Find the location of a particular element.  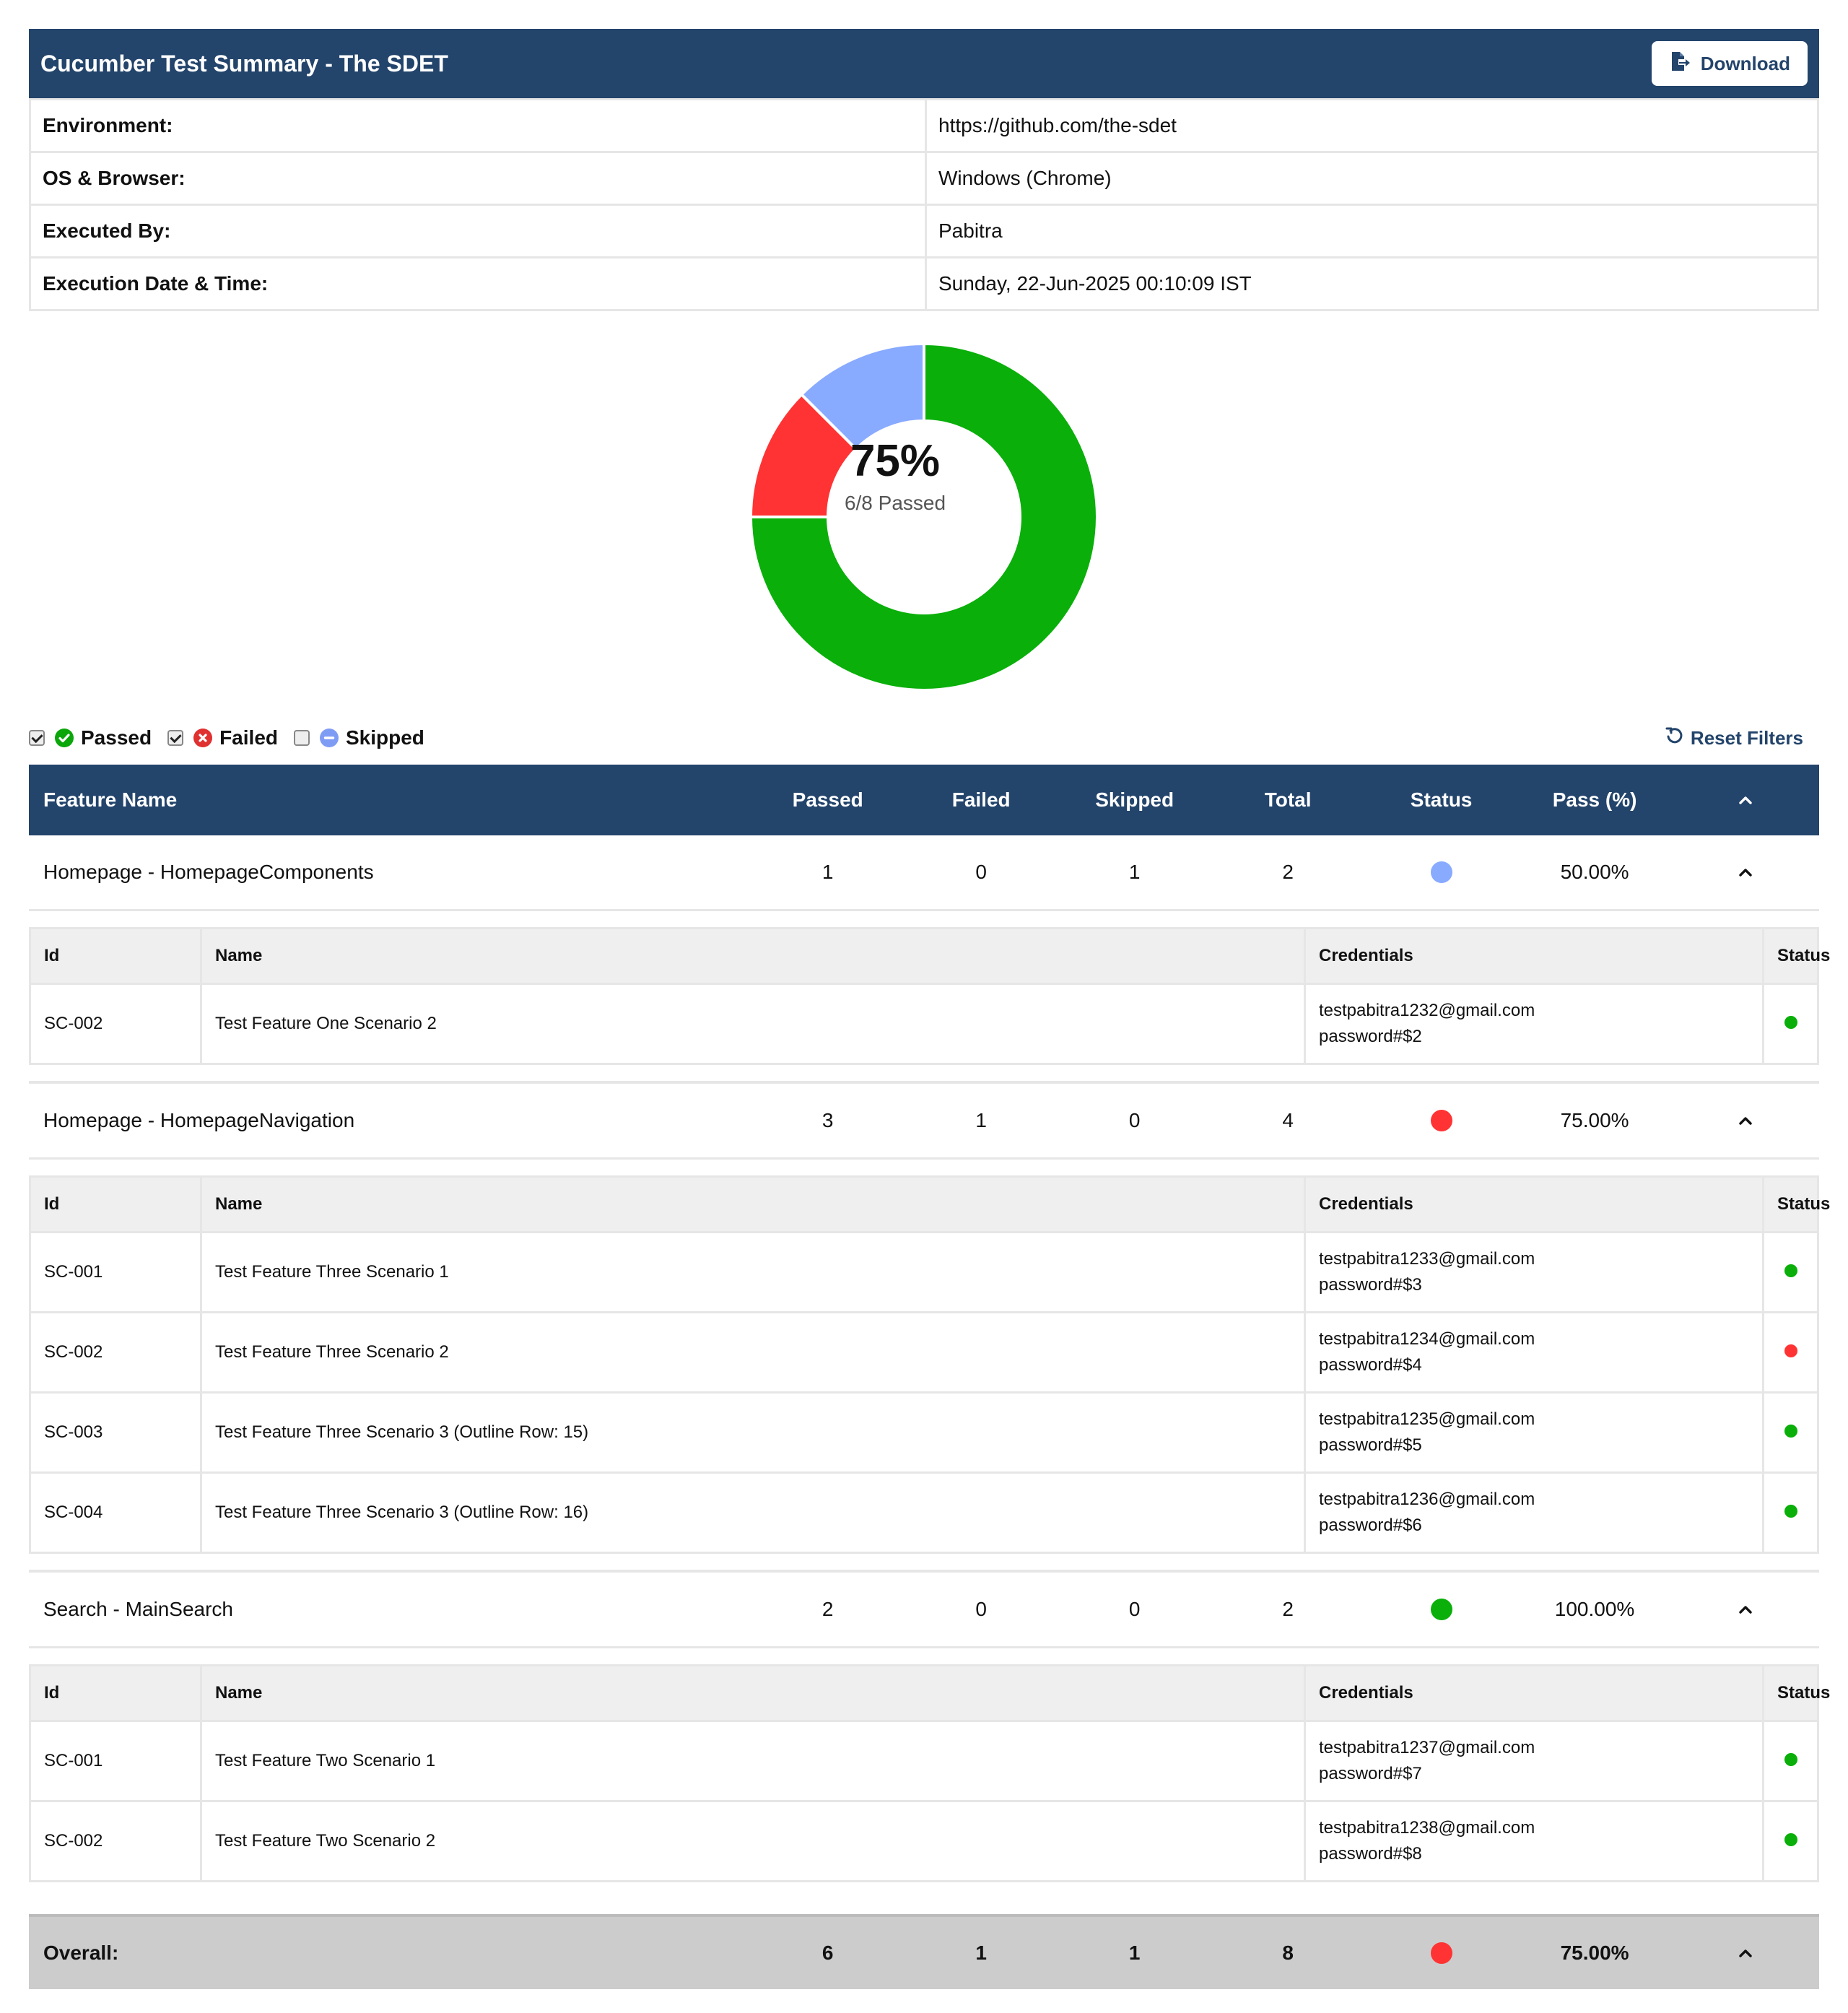

scenario-credentials: testpabitra1237@gmail.com password#$7 is located at coordinates (1534, 1761).